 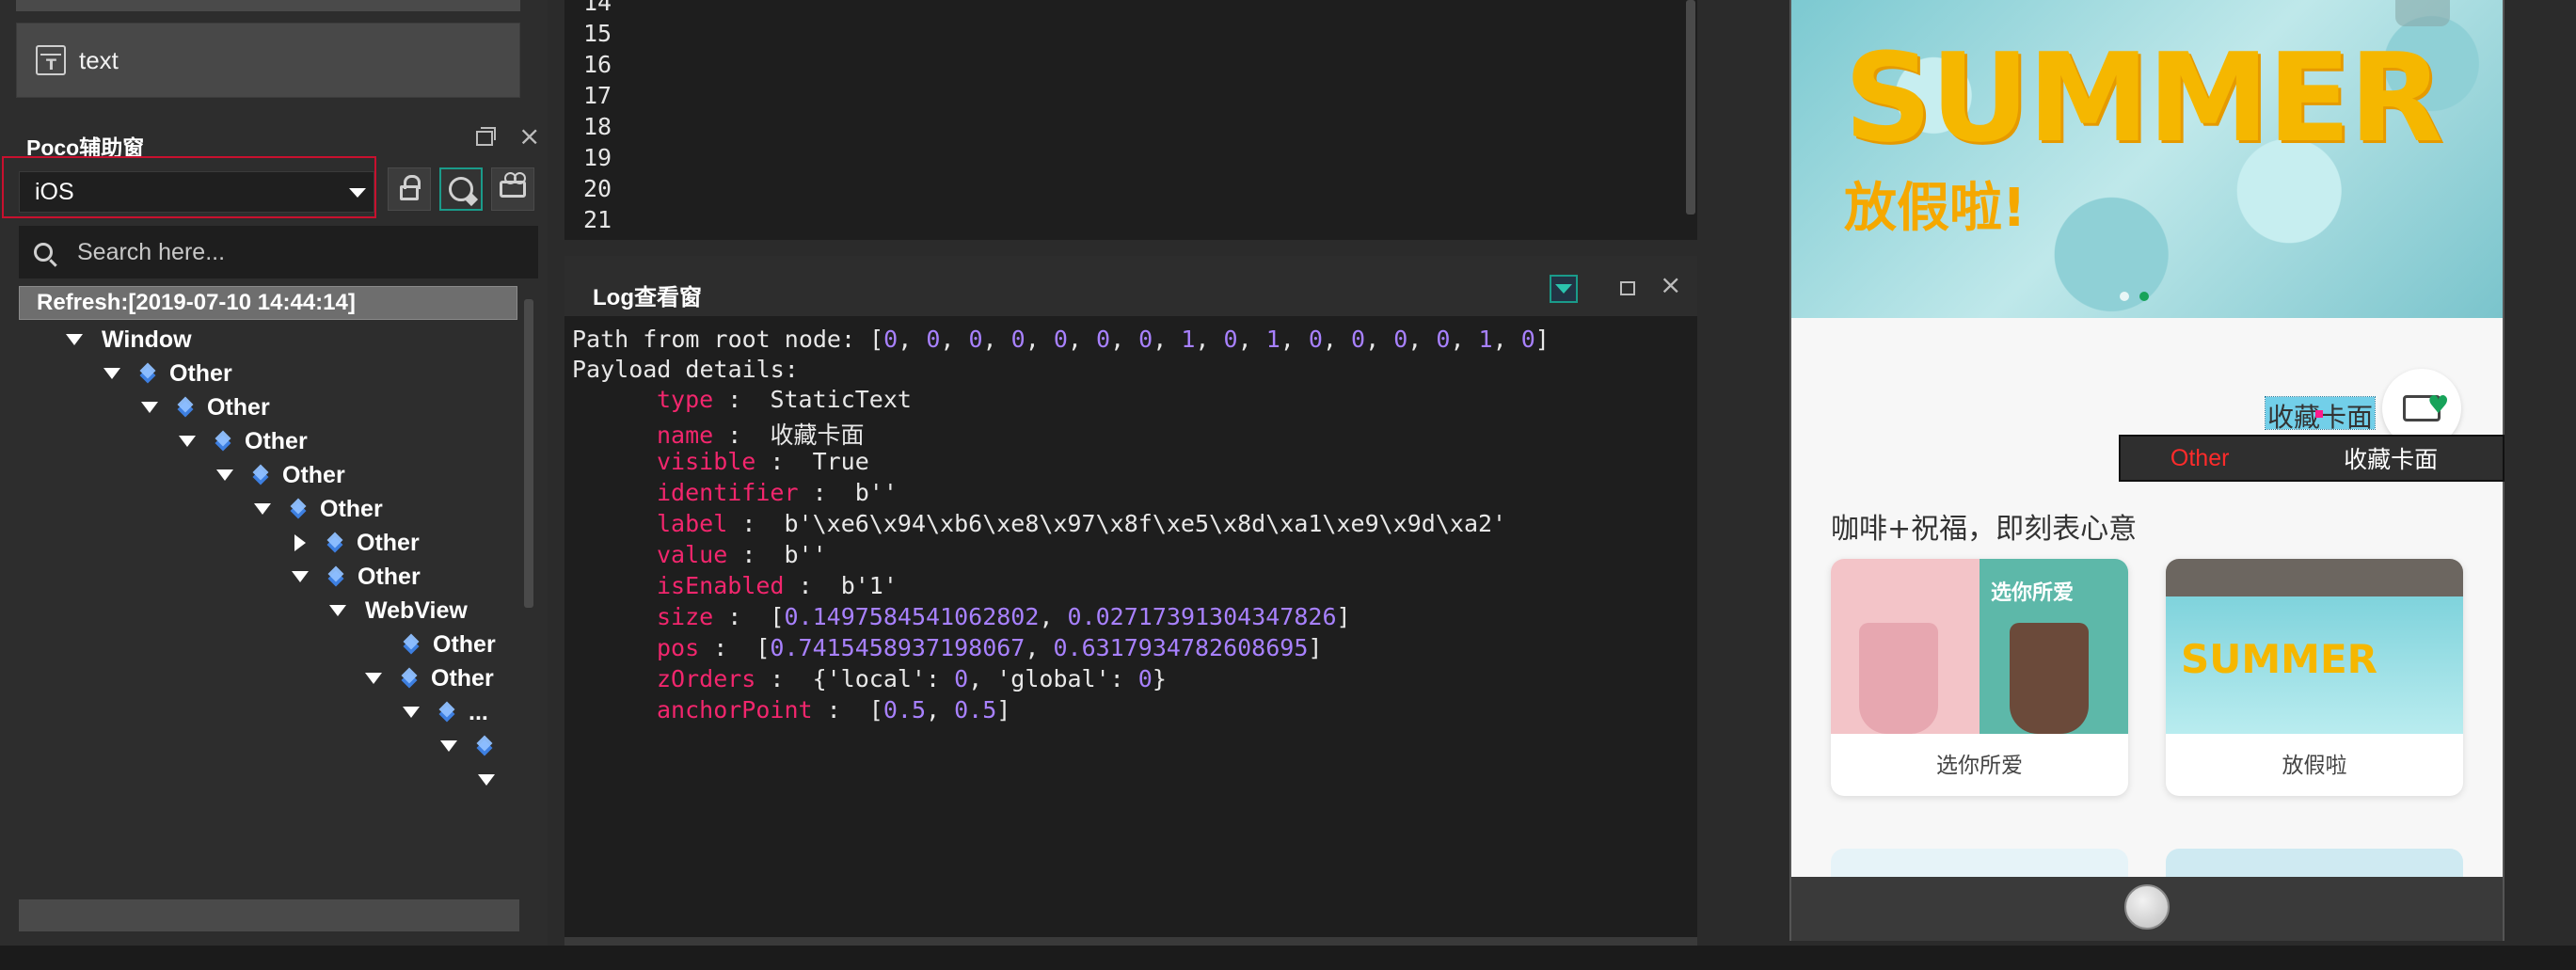 What do you see at coordinates (761, 435) in the screenshot?
I see `log-line: name : 收藏卡面` at bounding box center [761, 435].